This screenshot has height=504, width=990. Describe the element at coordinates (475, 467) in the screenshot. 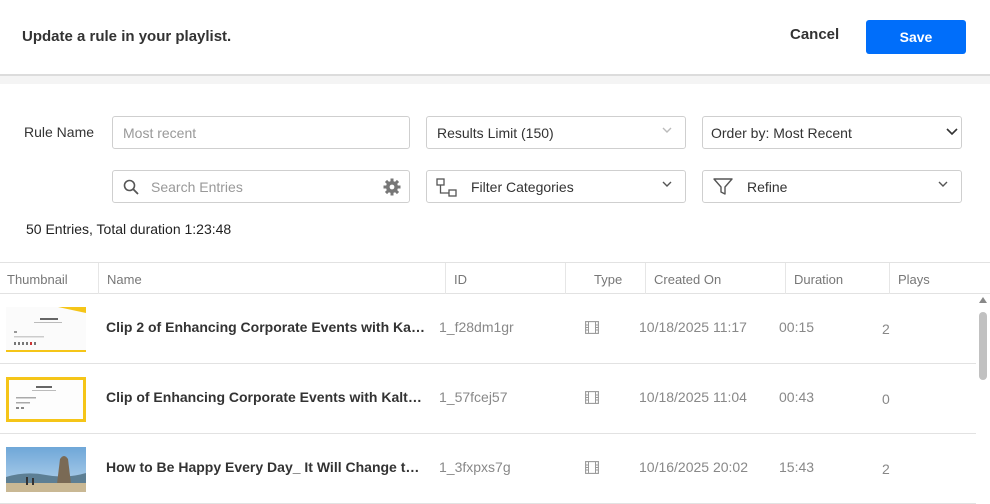

I see `entry-id: 1_3fxpxs7g` at that location.